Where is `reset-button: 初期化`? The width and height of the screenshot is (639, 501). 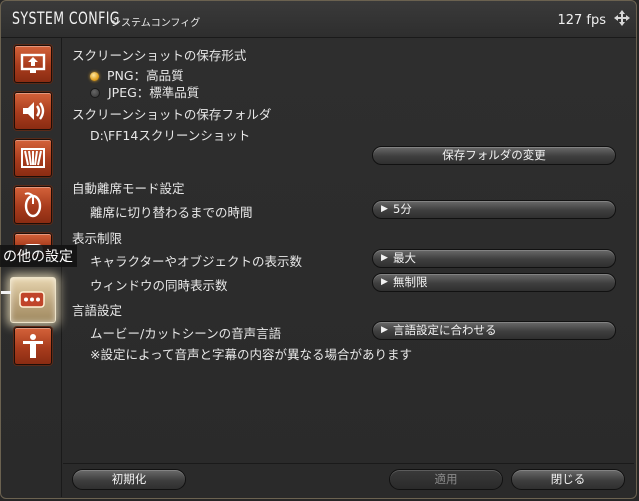
reset-button: 初期化 is located at coordinates (129, 479).